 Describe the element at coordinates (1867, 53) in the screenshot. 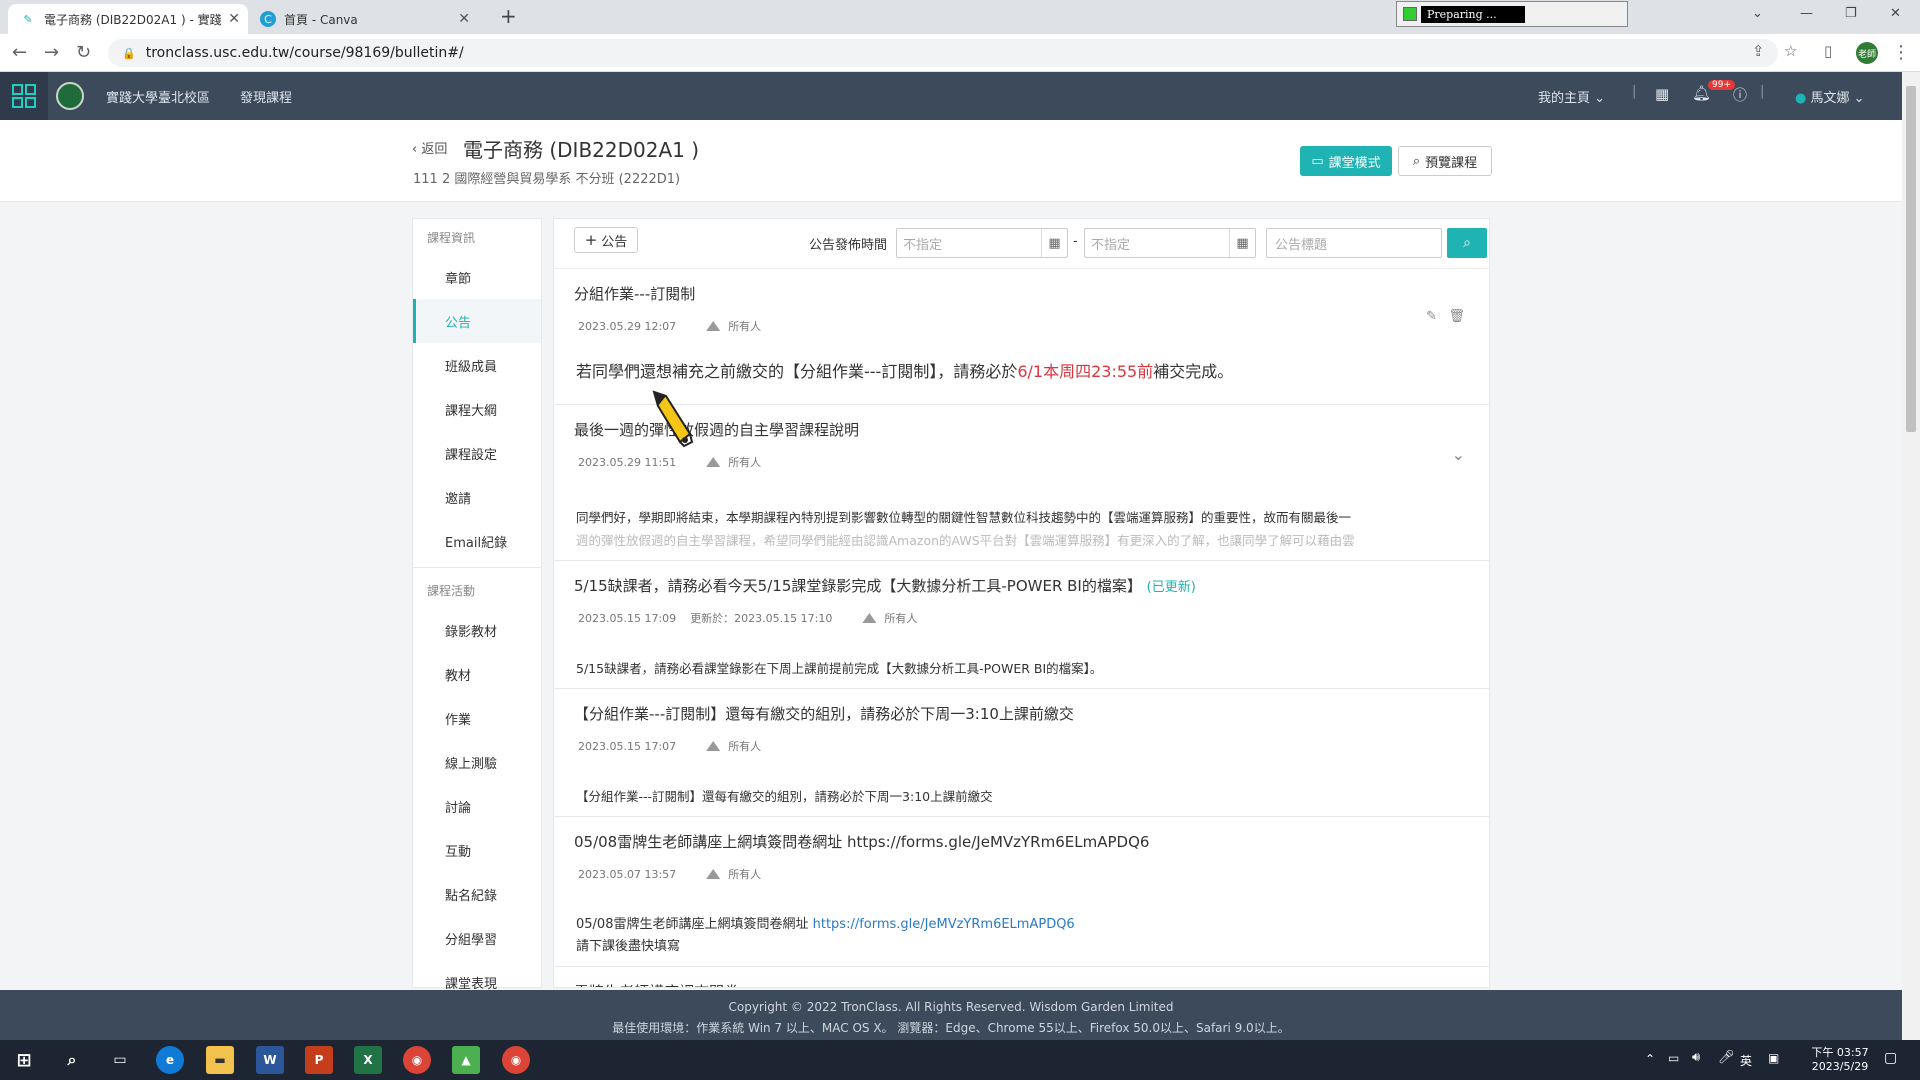

I see `profile-avatar: 老師` at that location.